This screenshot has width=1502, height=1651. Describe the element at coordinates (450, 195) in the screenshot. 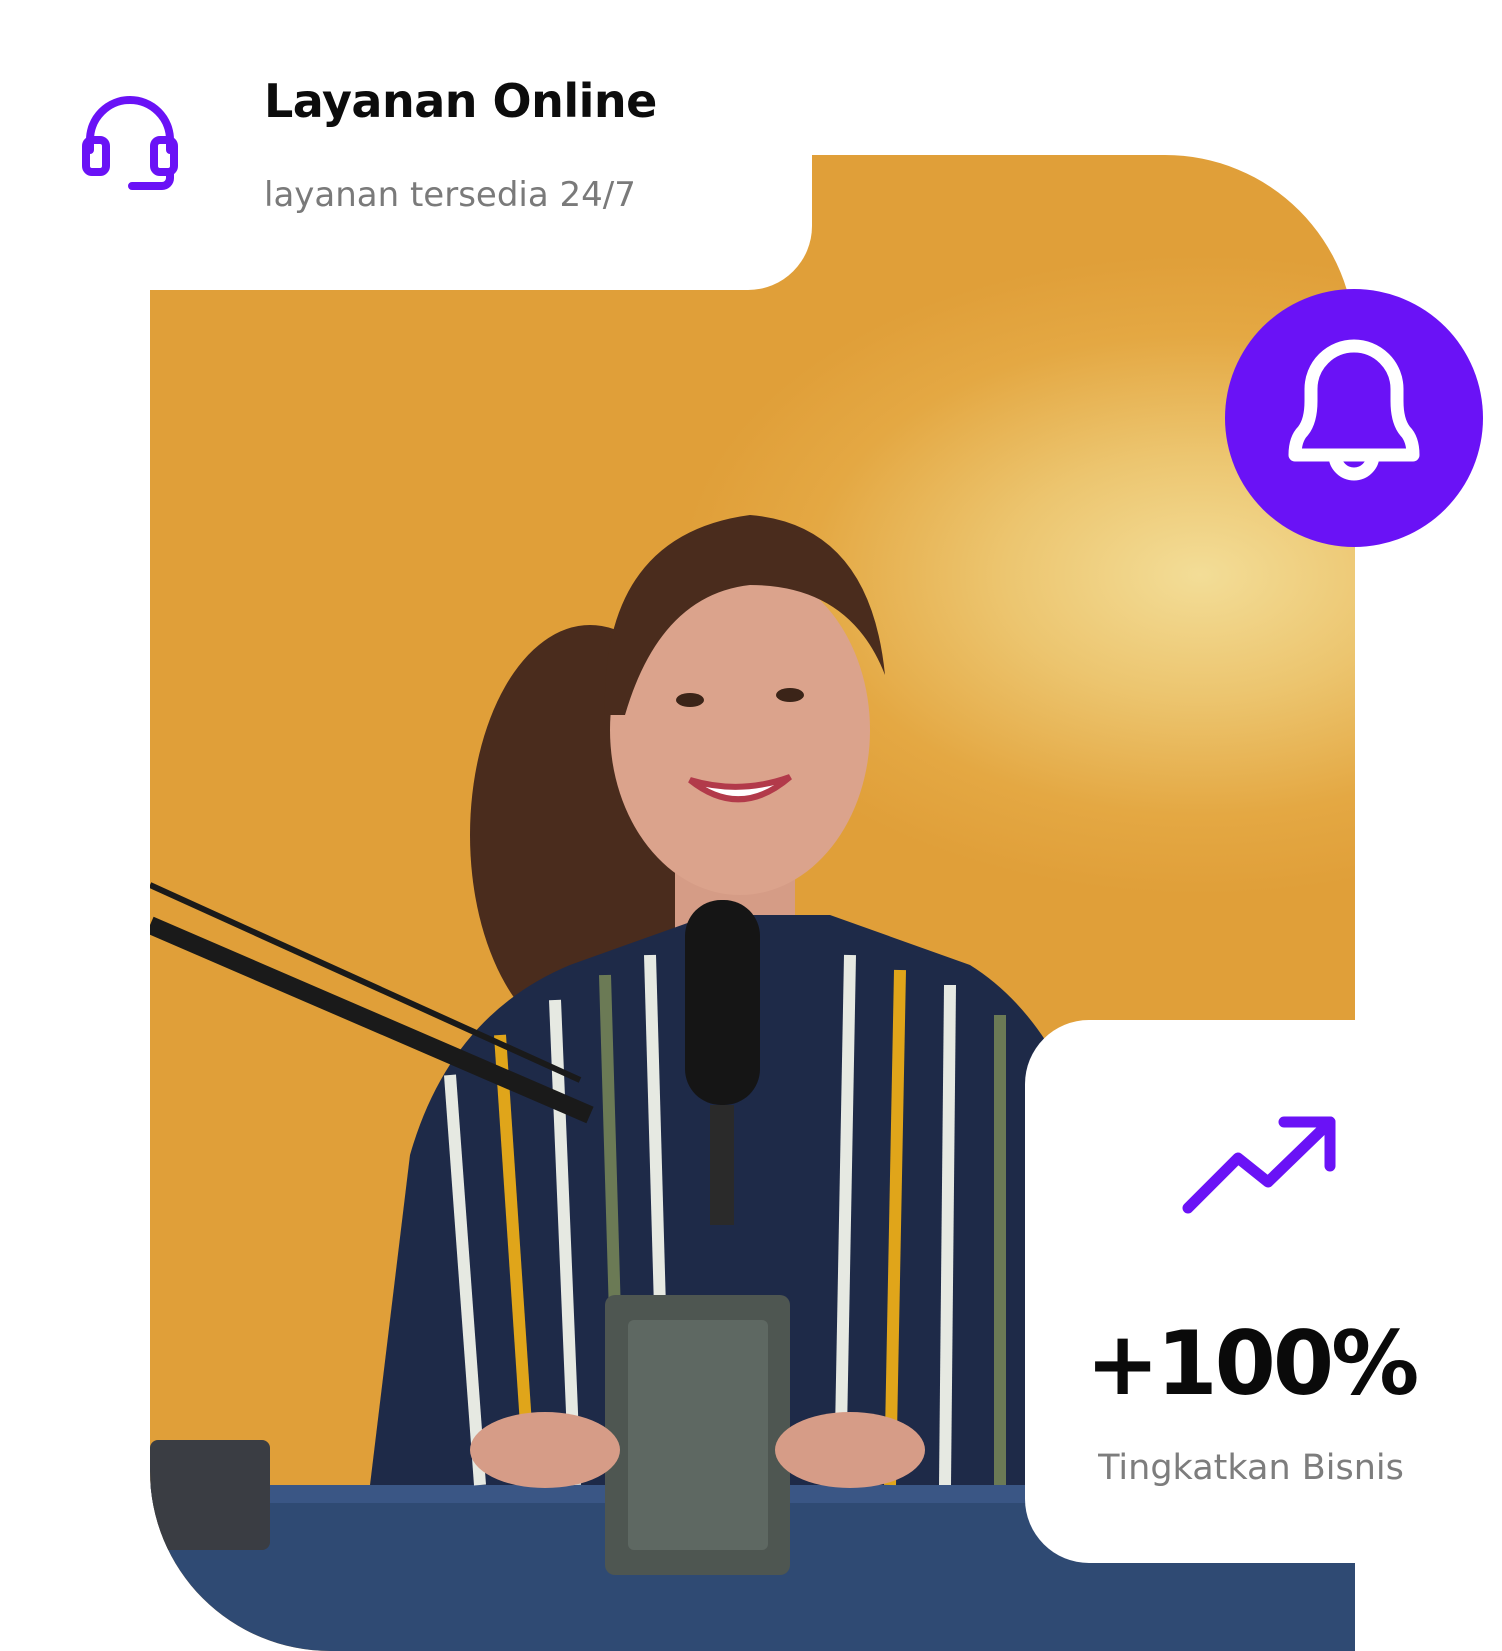

I see `service-subtitle: layanan tersedia 24/7` at that location.